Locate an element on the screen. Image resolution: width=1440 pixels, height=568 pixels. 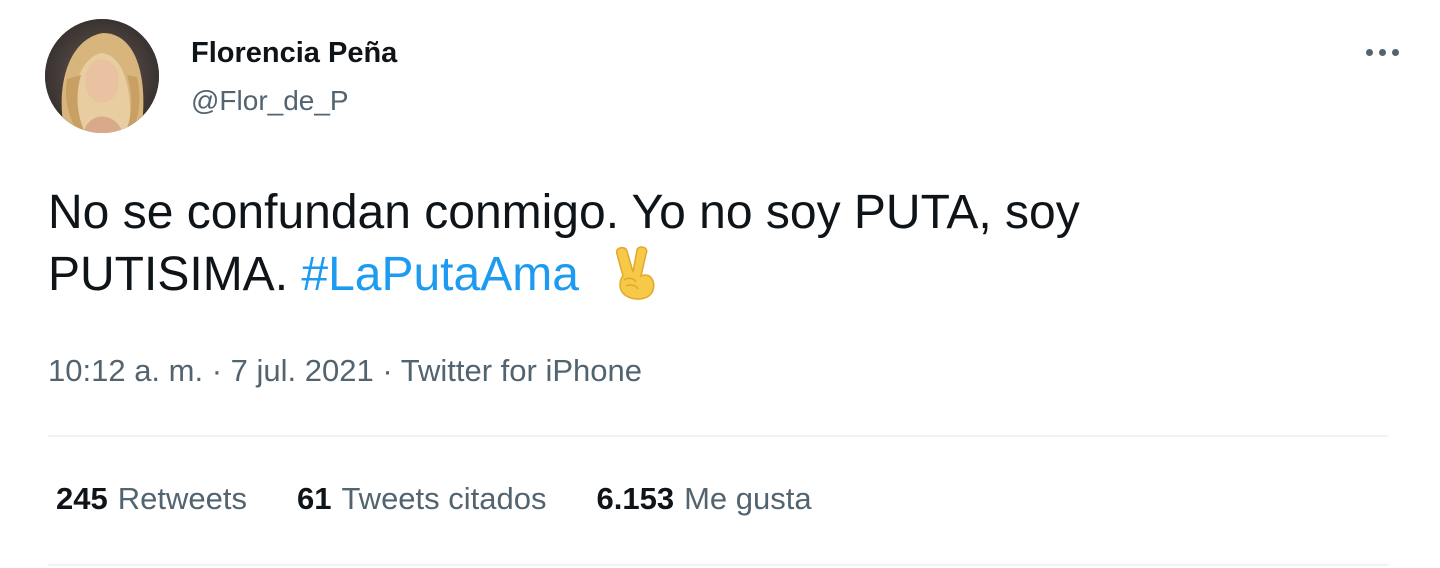
likes-label: Me gusta is located at coordinates (748, 498).